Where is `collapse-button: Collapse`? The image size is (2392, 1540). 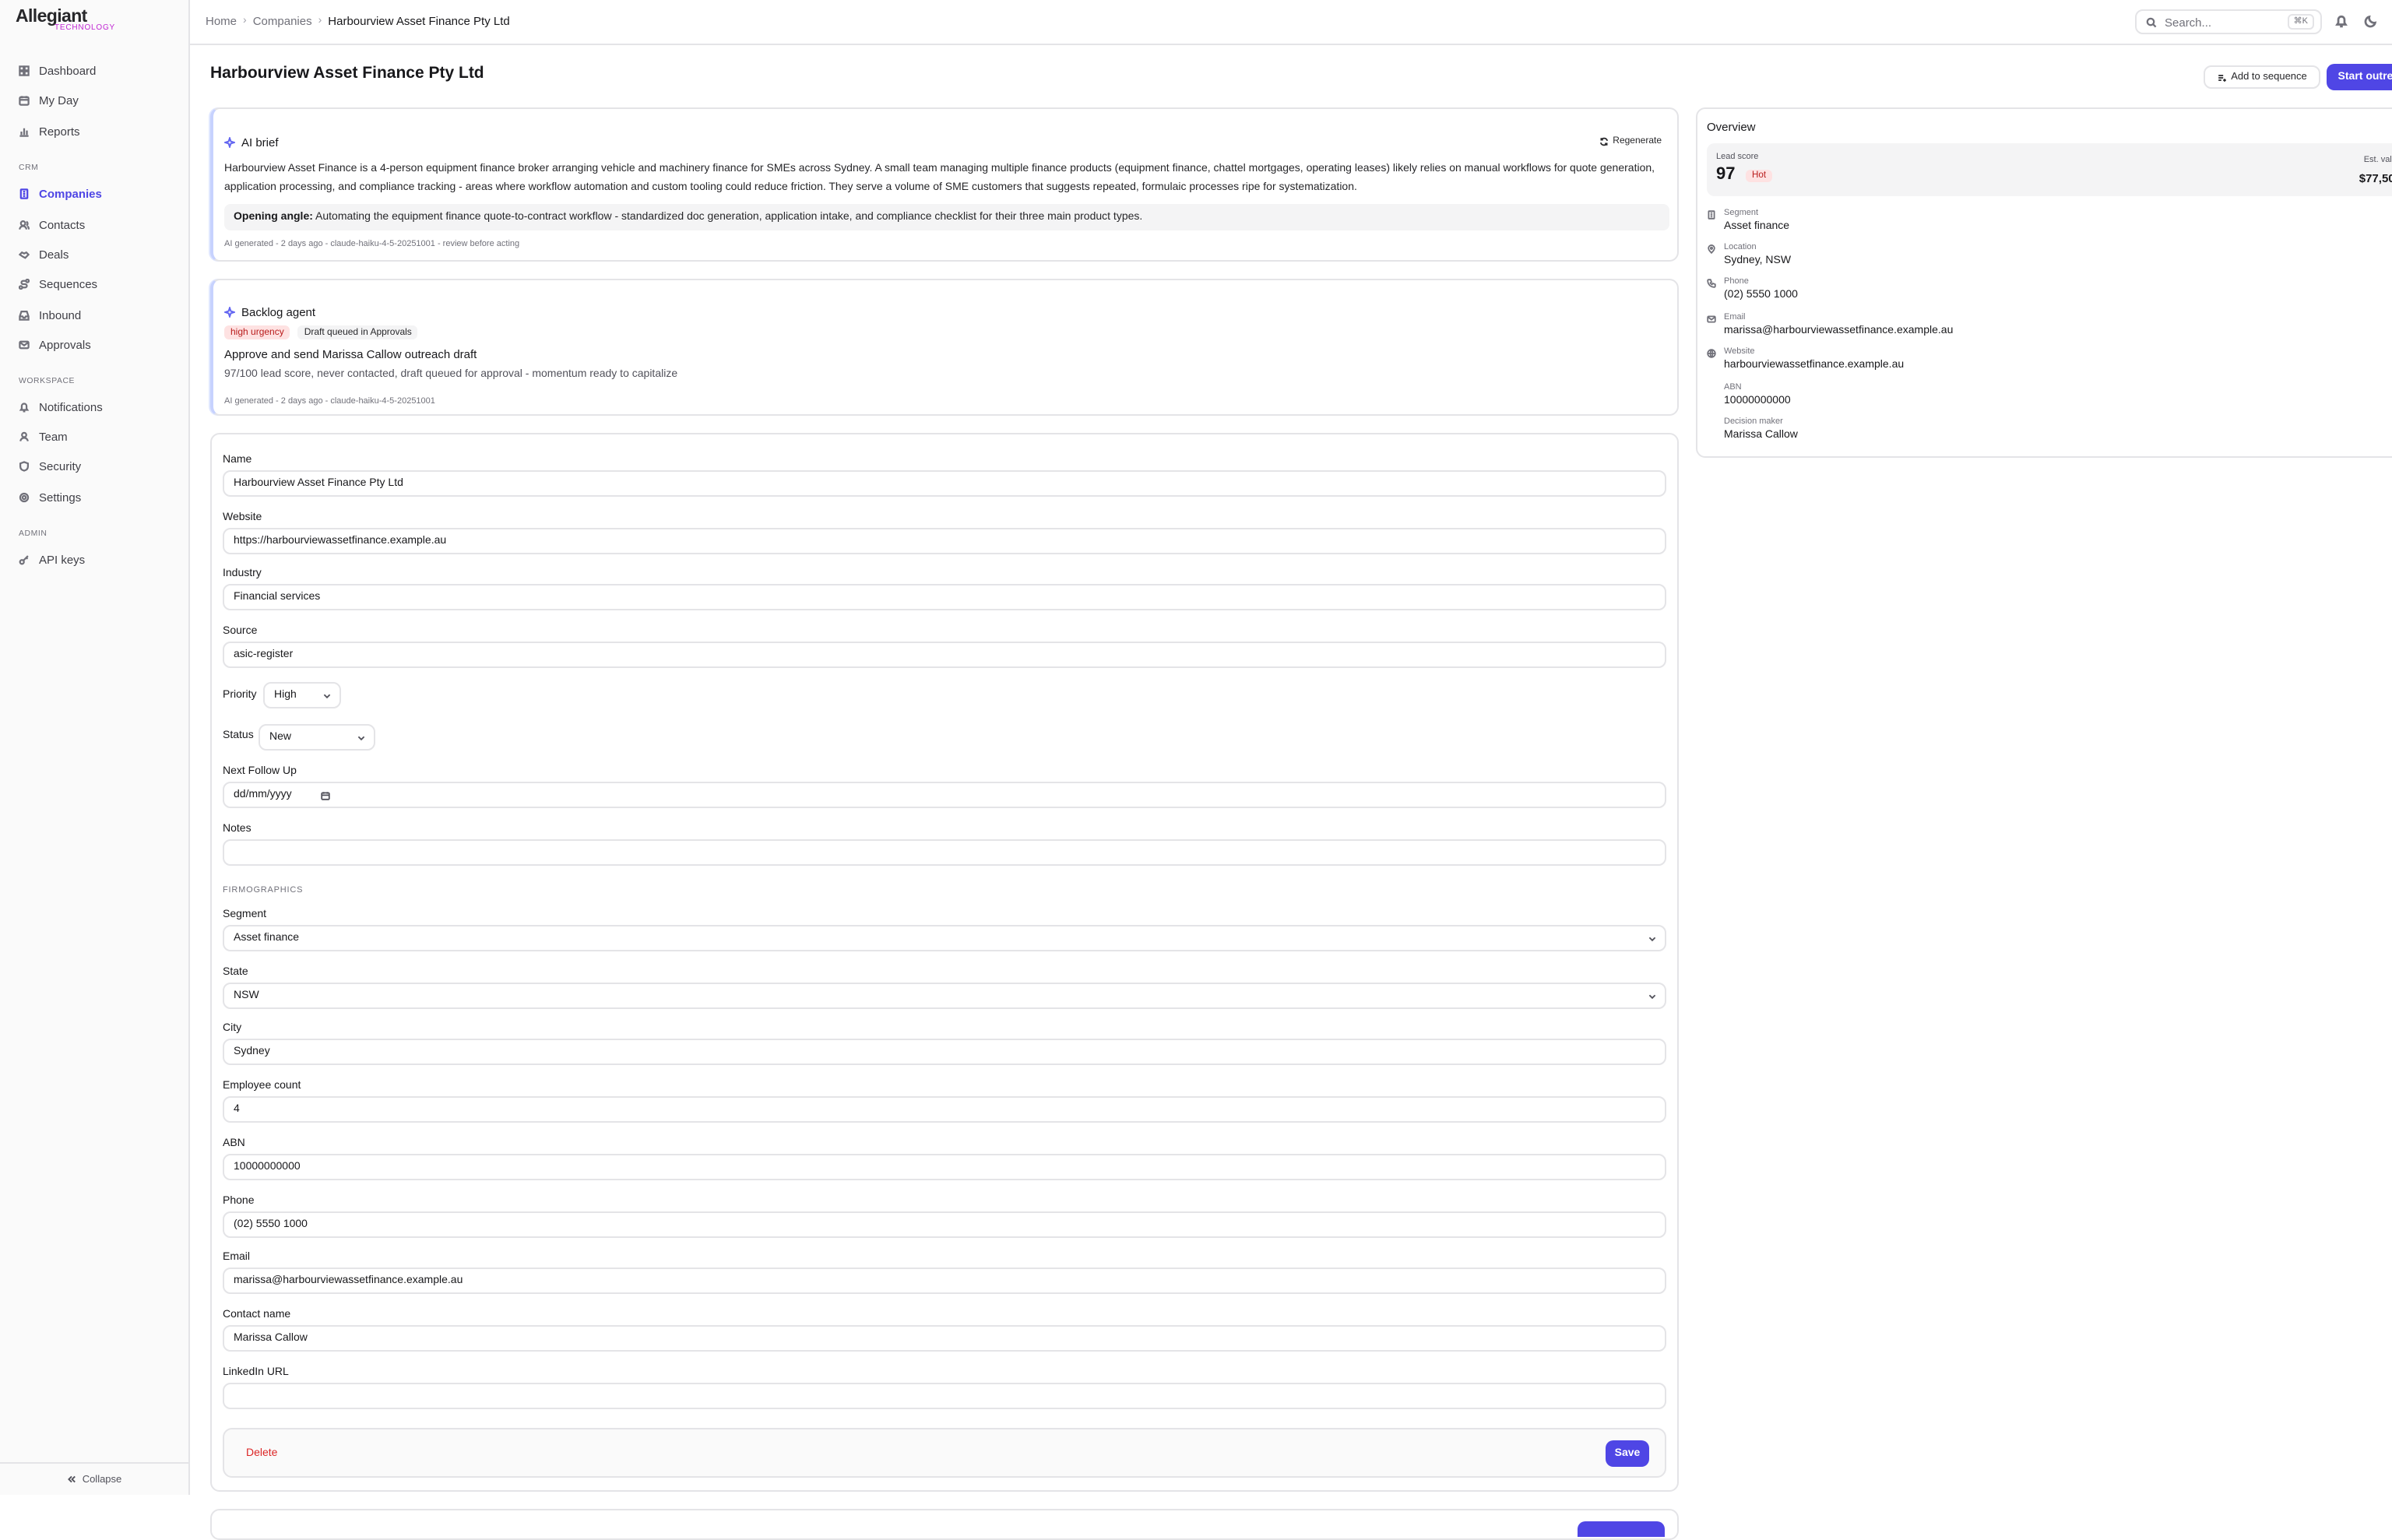
collapse-button: Collapse is located at coordinates (94, 1478).